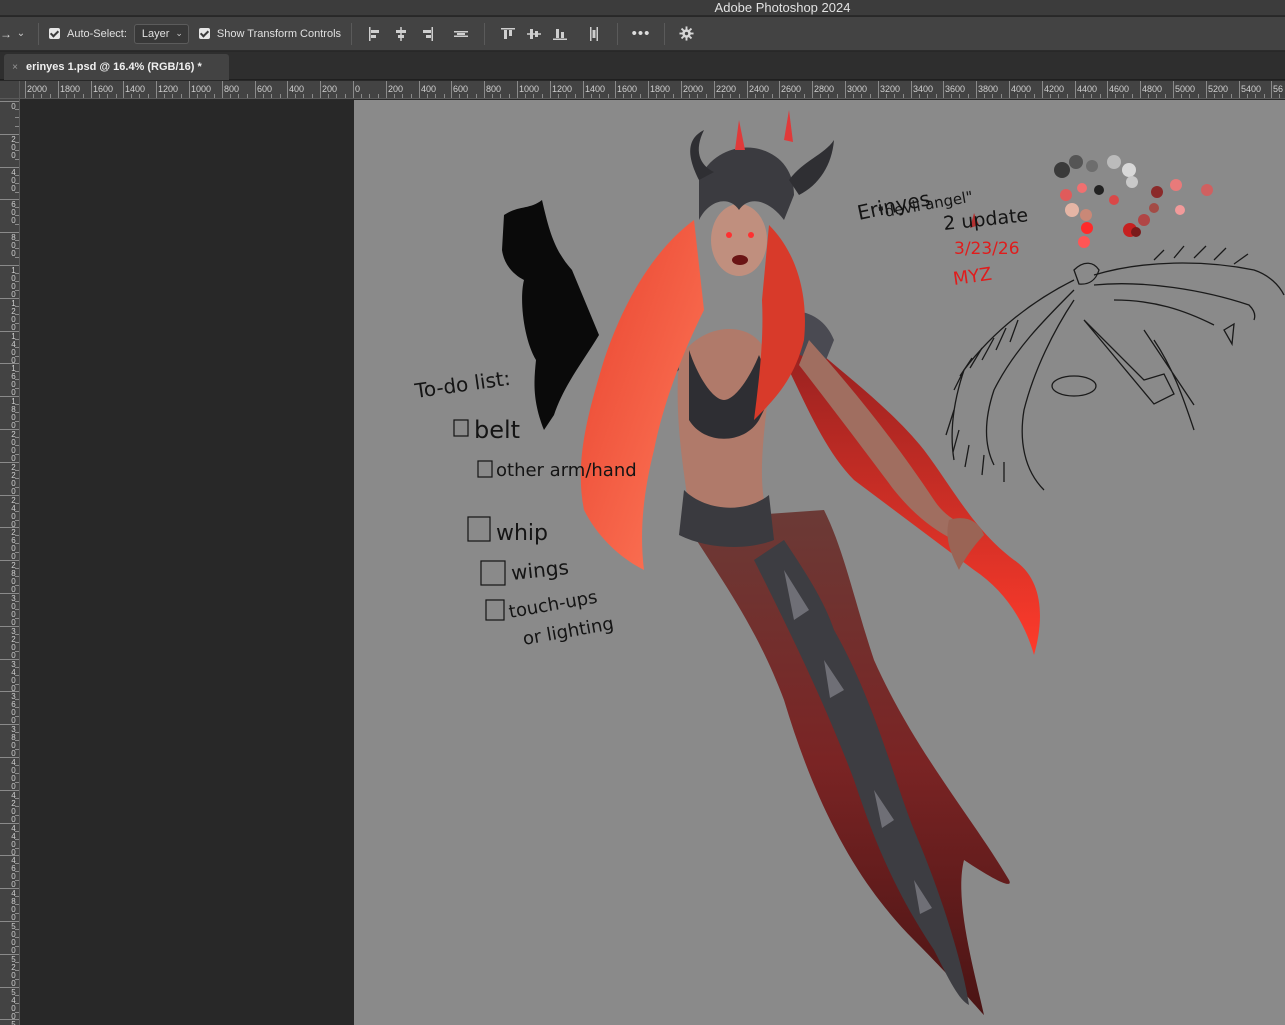 The width and height of the screenshot is (1285, 1025). What do you see at coordinates (15, 67) in the screenshot?
I see `close-icon: ×` at bounding box center [15, 67].